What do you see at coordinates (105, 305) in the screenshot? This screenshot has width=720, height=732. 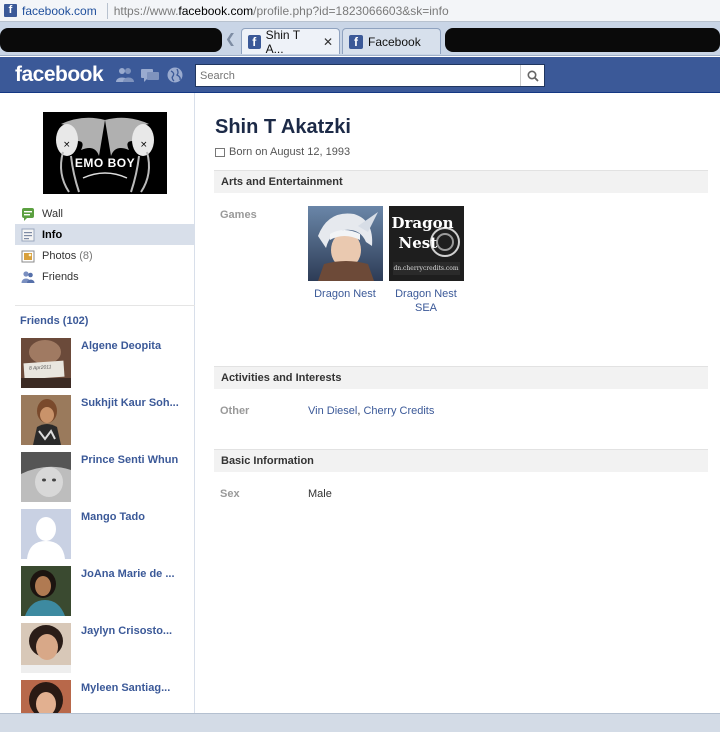 I see `sidebar-divider` at bounding box center [105, 305].